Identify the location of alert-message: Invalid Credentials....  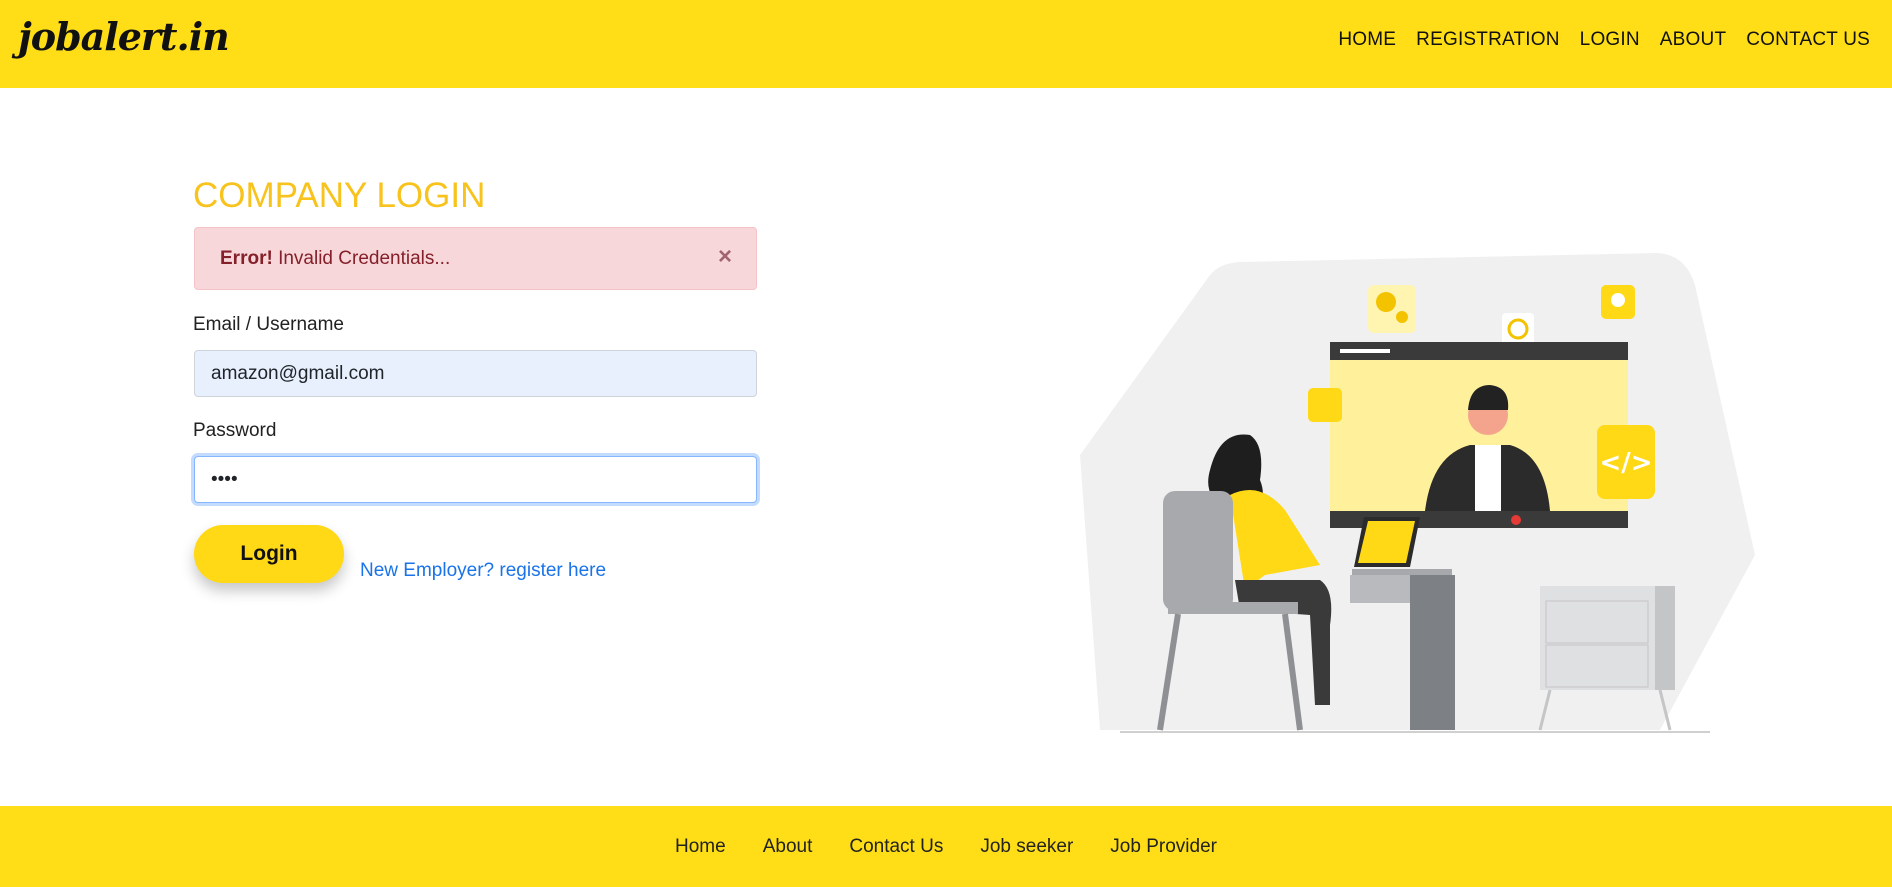
(364, 258).